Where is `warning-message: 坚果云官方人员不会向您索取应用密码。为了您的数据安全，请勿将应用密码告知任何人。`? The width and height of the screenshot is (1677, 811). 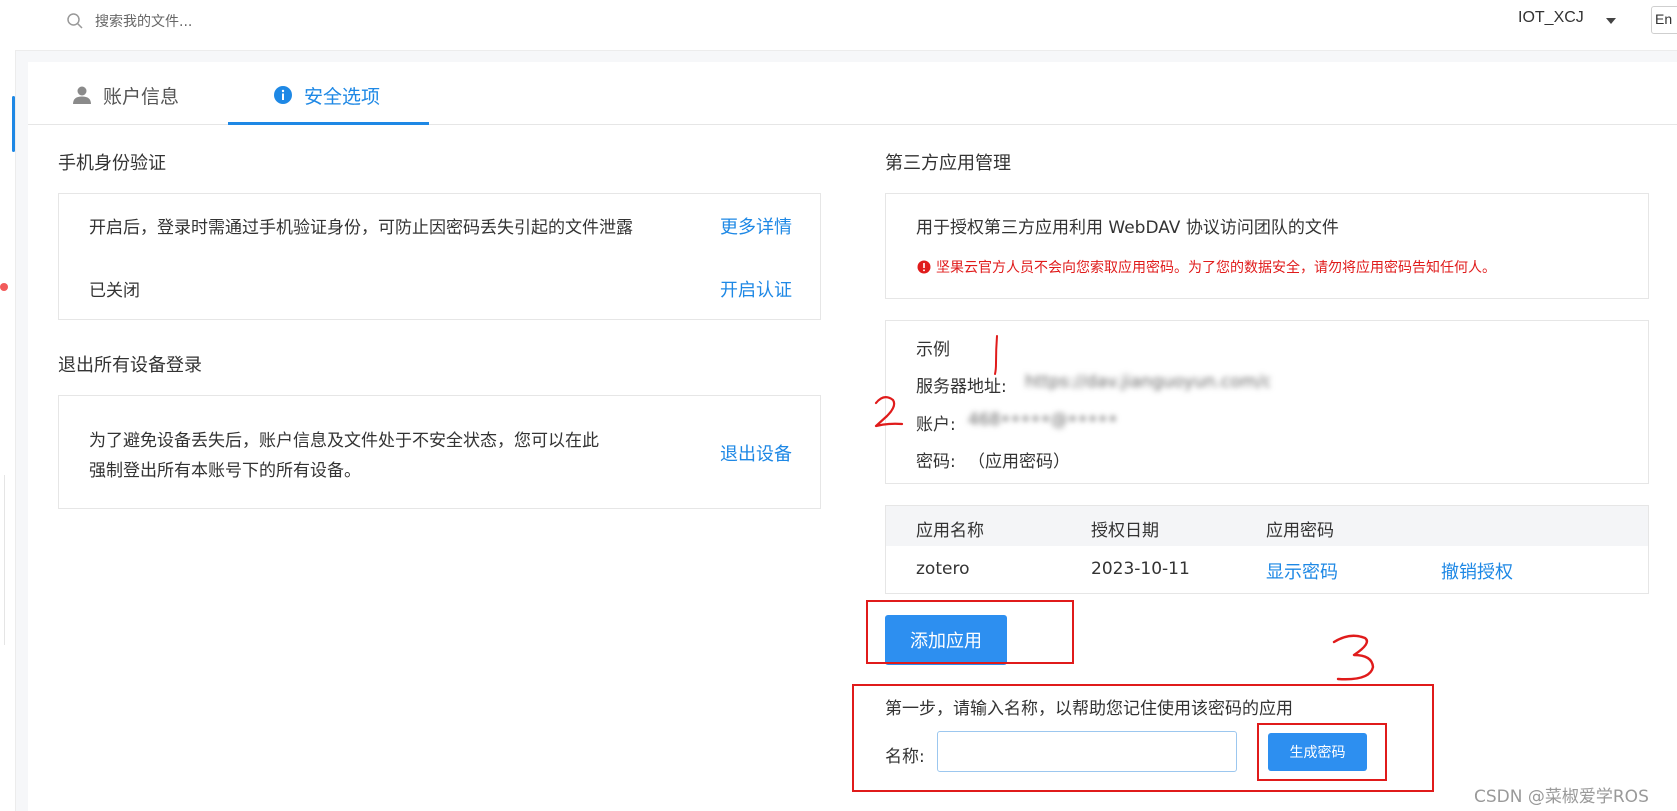 warning-message: 坚果云官方人员不会向您索取应用密码。为了您的数据安全，请勿将应用密码告知任何人。 is located at coordinates (1206, 267).